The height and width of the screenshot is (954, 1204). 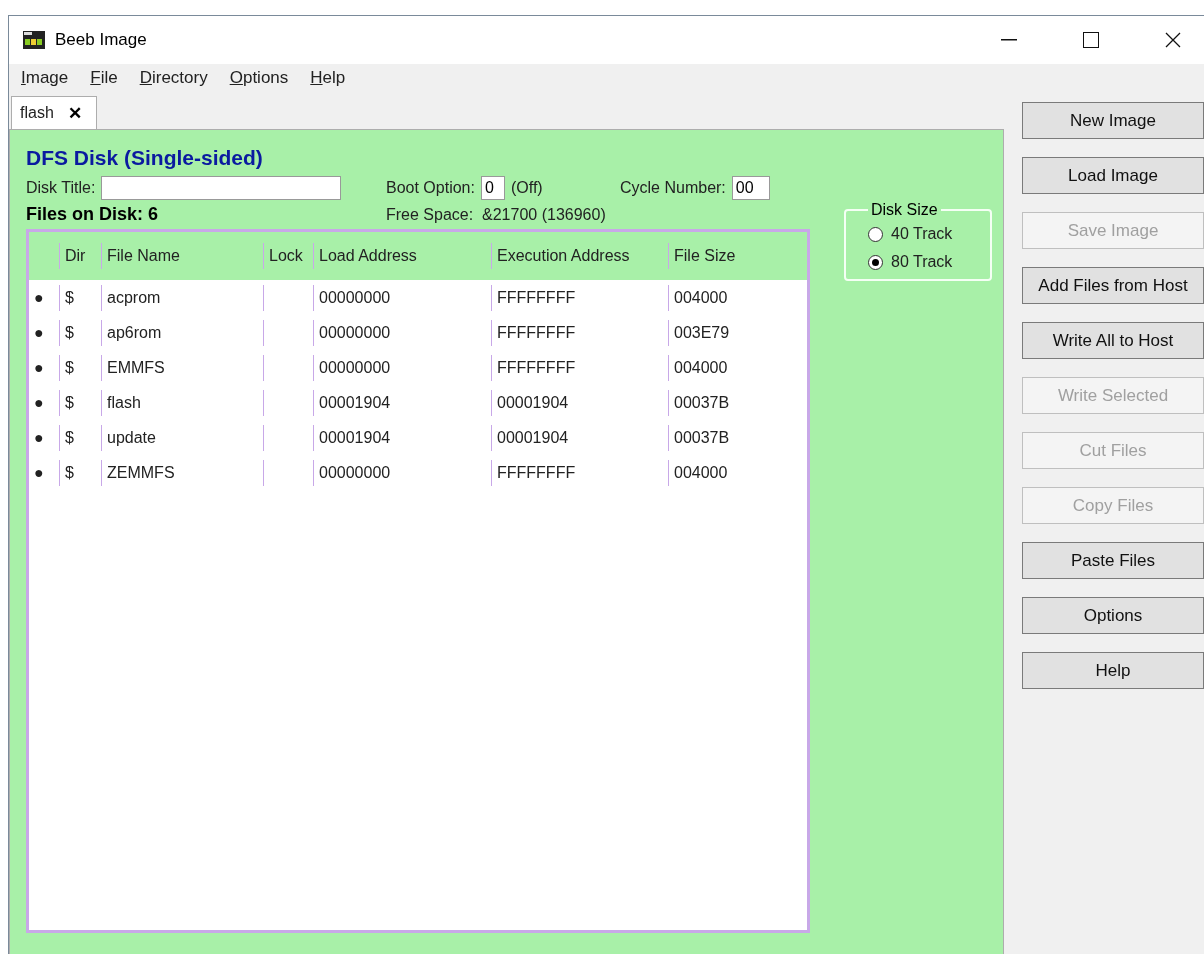 I want to click on menu-item: Options, so click(x=259, y=82).